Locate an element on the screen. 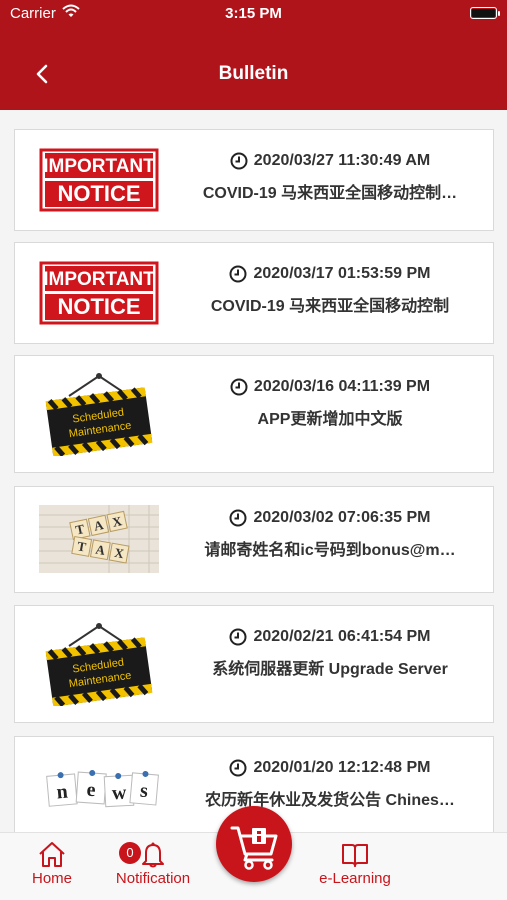 Image resolution: width=507 pixels, height=900 pixels. svg-text: e is located at coordinates (91, 790).